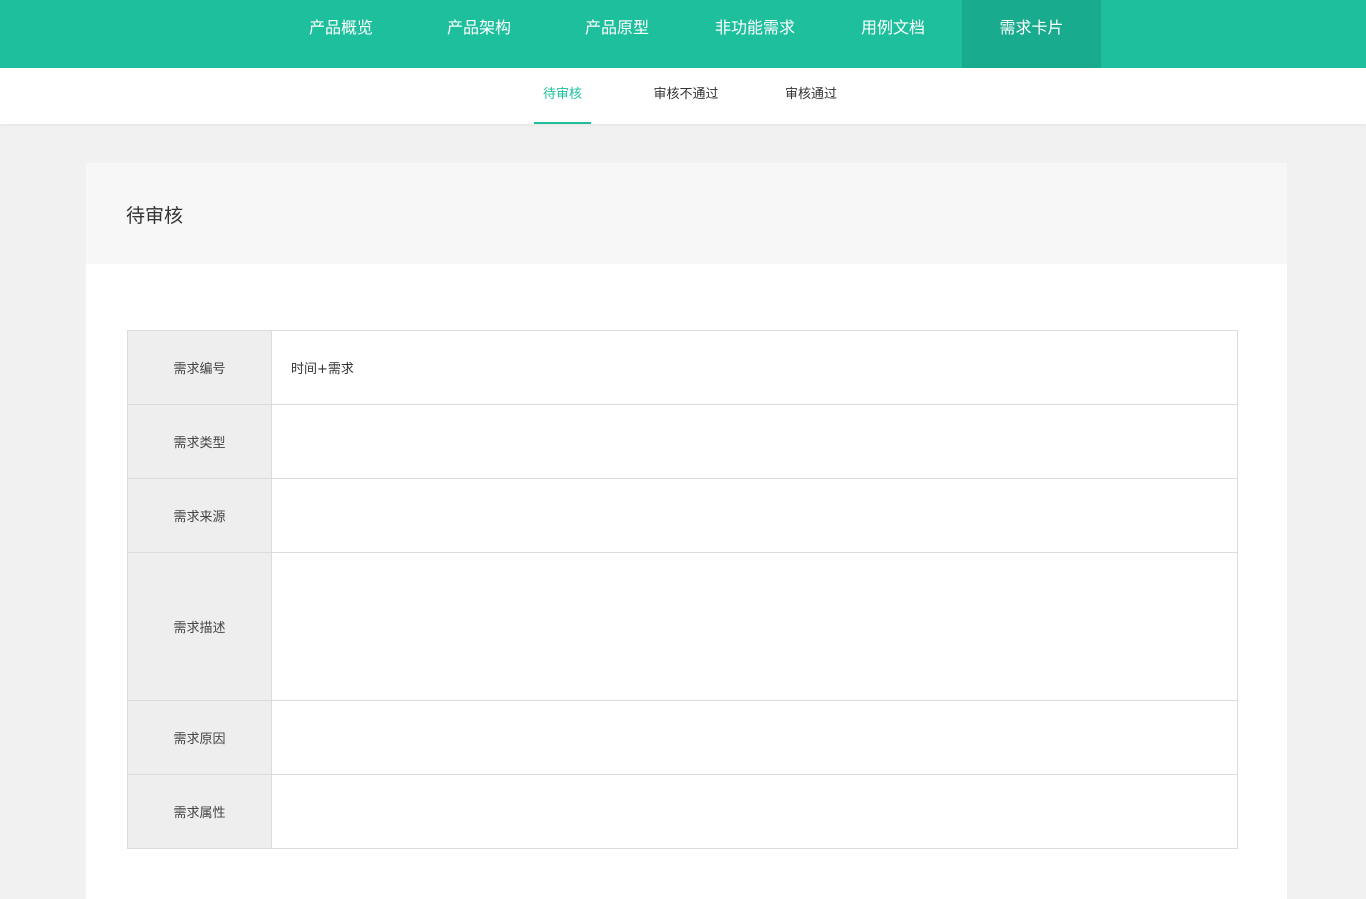 The height and width of the screenshot is (899, 1366). I want to click on field-value-requirement-source, so click(754, 515).